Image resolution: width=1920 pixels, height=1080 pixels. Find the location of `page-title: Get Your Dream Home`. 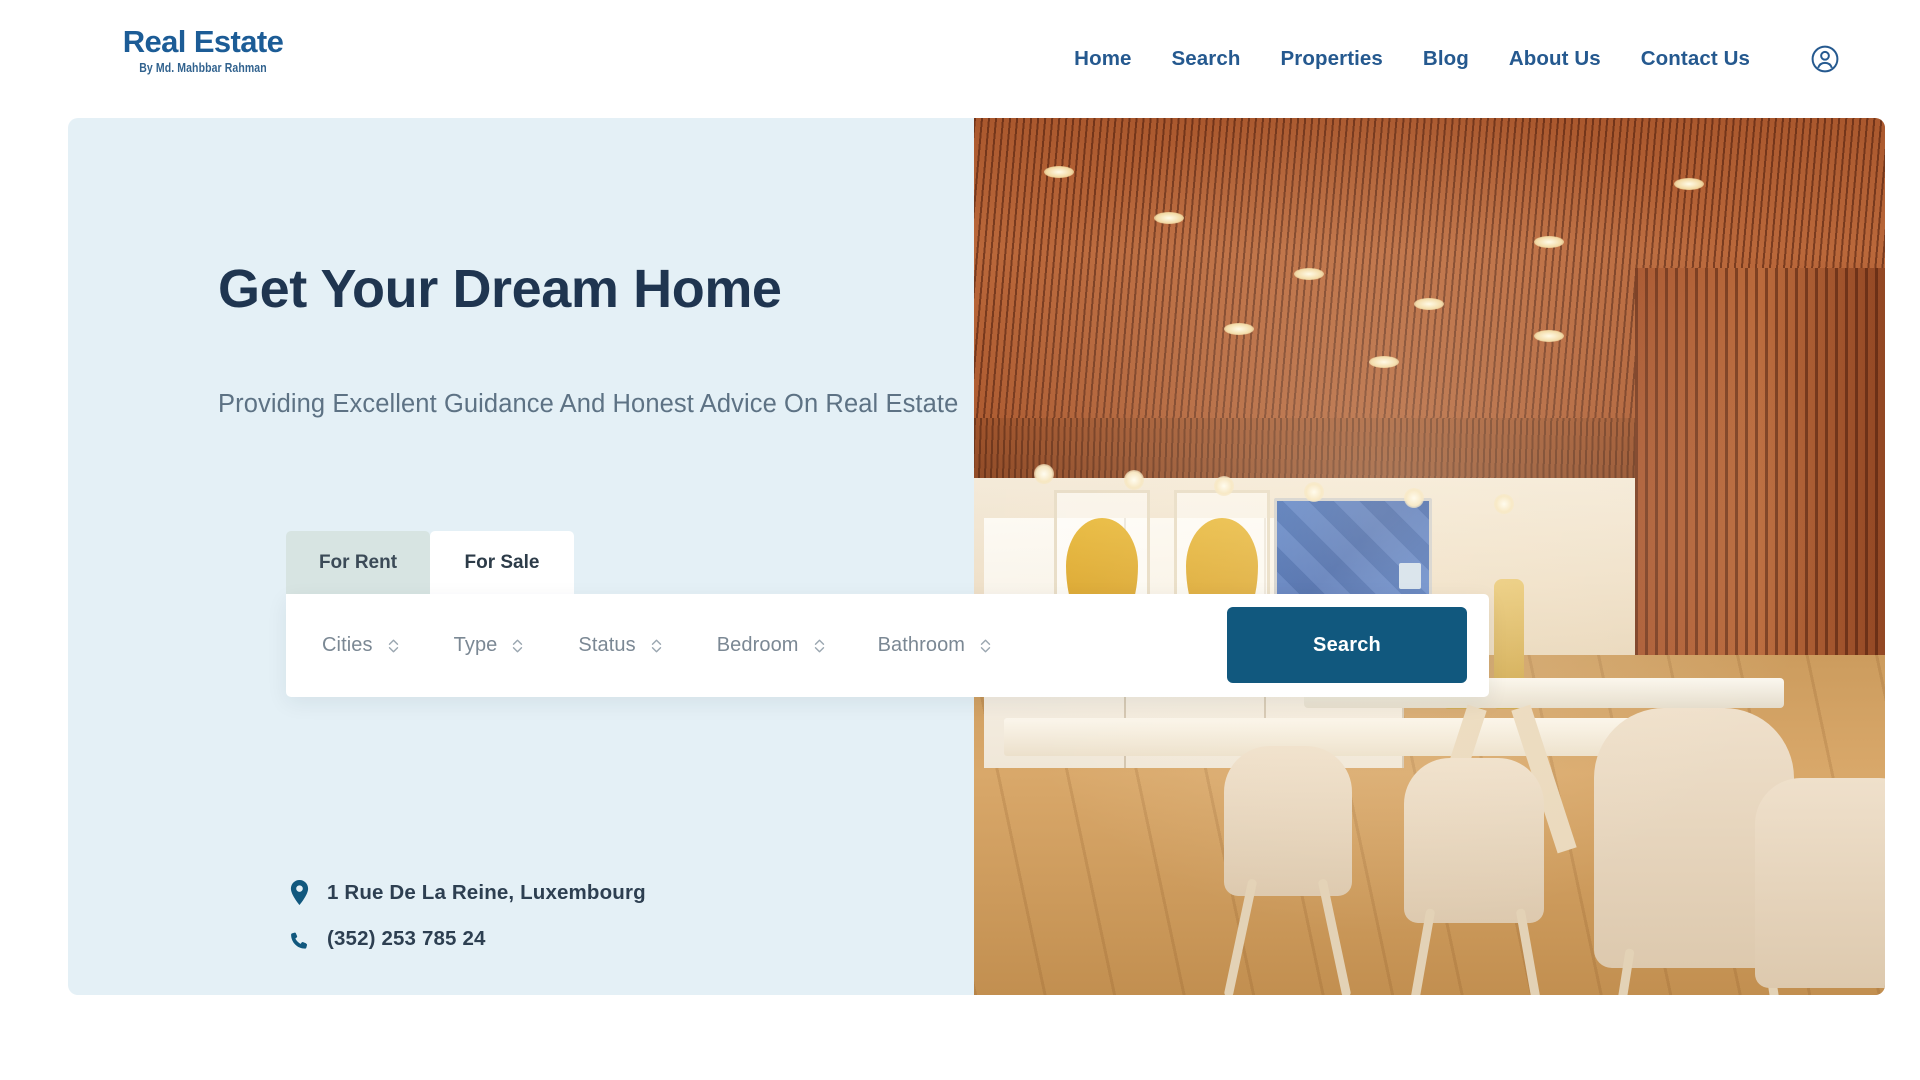

page-title: Get Your Dream Home is located at coordinates (500, 289).